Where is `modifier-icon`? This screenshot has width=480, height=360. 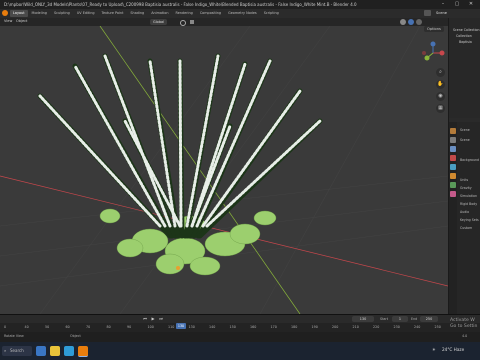 modifier-icon is located at coordinates (453, 185).